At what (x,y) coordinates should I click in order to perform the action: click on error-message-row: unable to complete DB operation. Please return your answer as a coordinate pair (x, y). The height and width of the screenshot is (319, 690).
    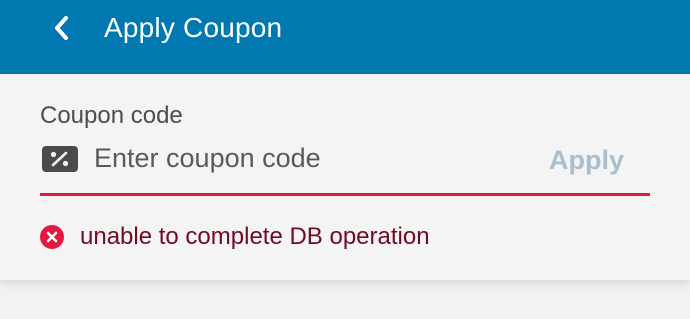
    Looking at the image, I should click on (235, 237).